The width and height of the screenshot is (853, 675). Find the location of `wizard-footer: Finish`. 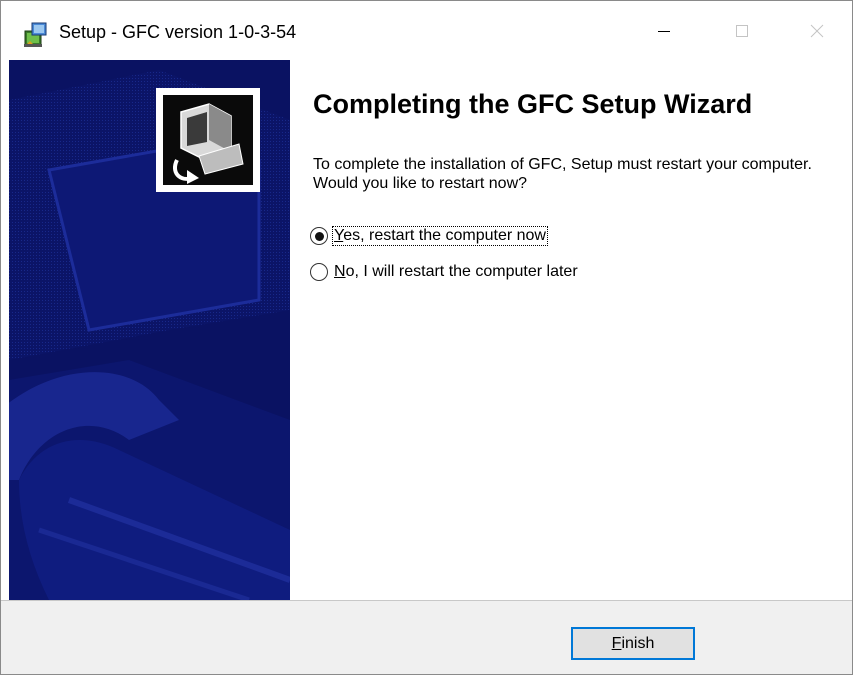

wizard-footer: Finish is located at coordinates (426, 637).